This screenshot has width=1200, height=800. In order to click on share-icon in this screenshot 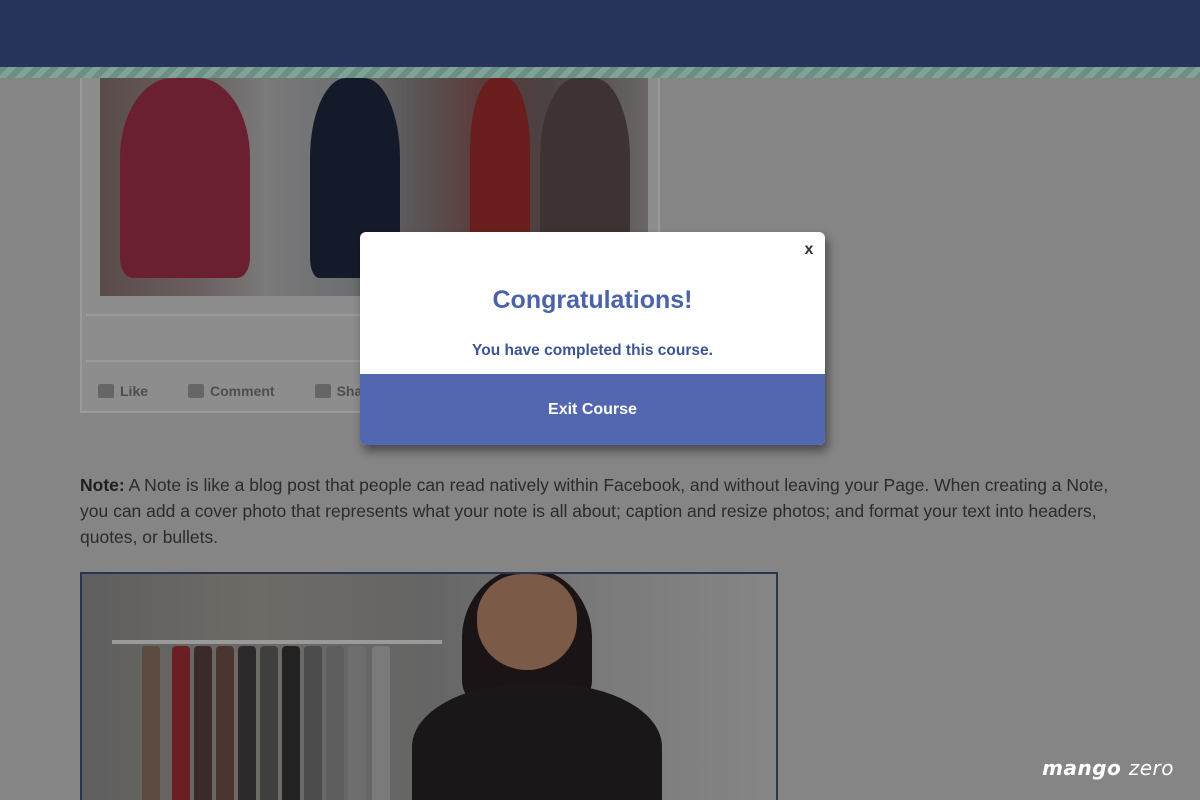, I will do `click(322, 391)`.